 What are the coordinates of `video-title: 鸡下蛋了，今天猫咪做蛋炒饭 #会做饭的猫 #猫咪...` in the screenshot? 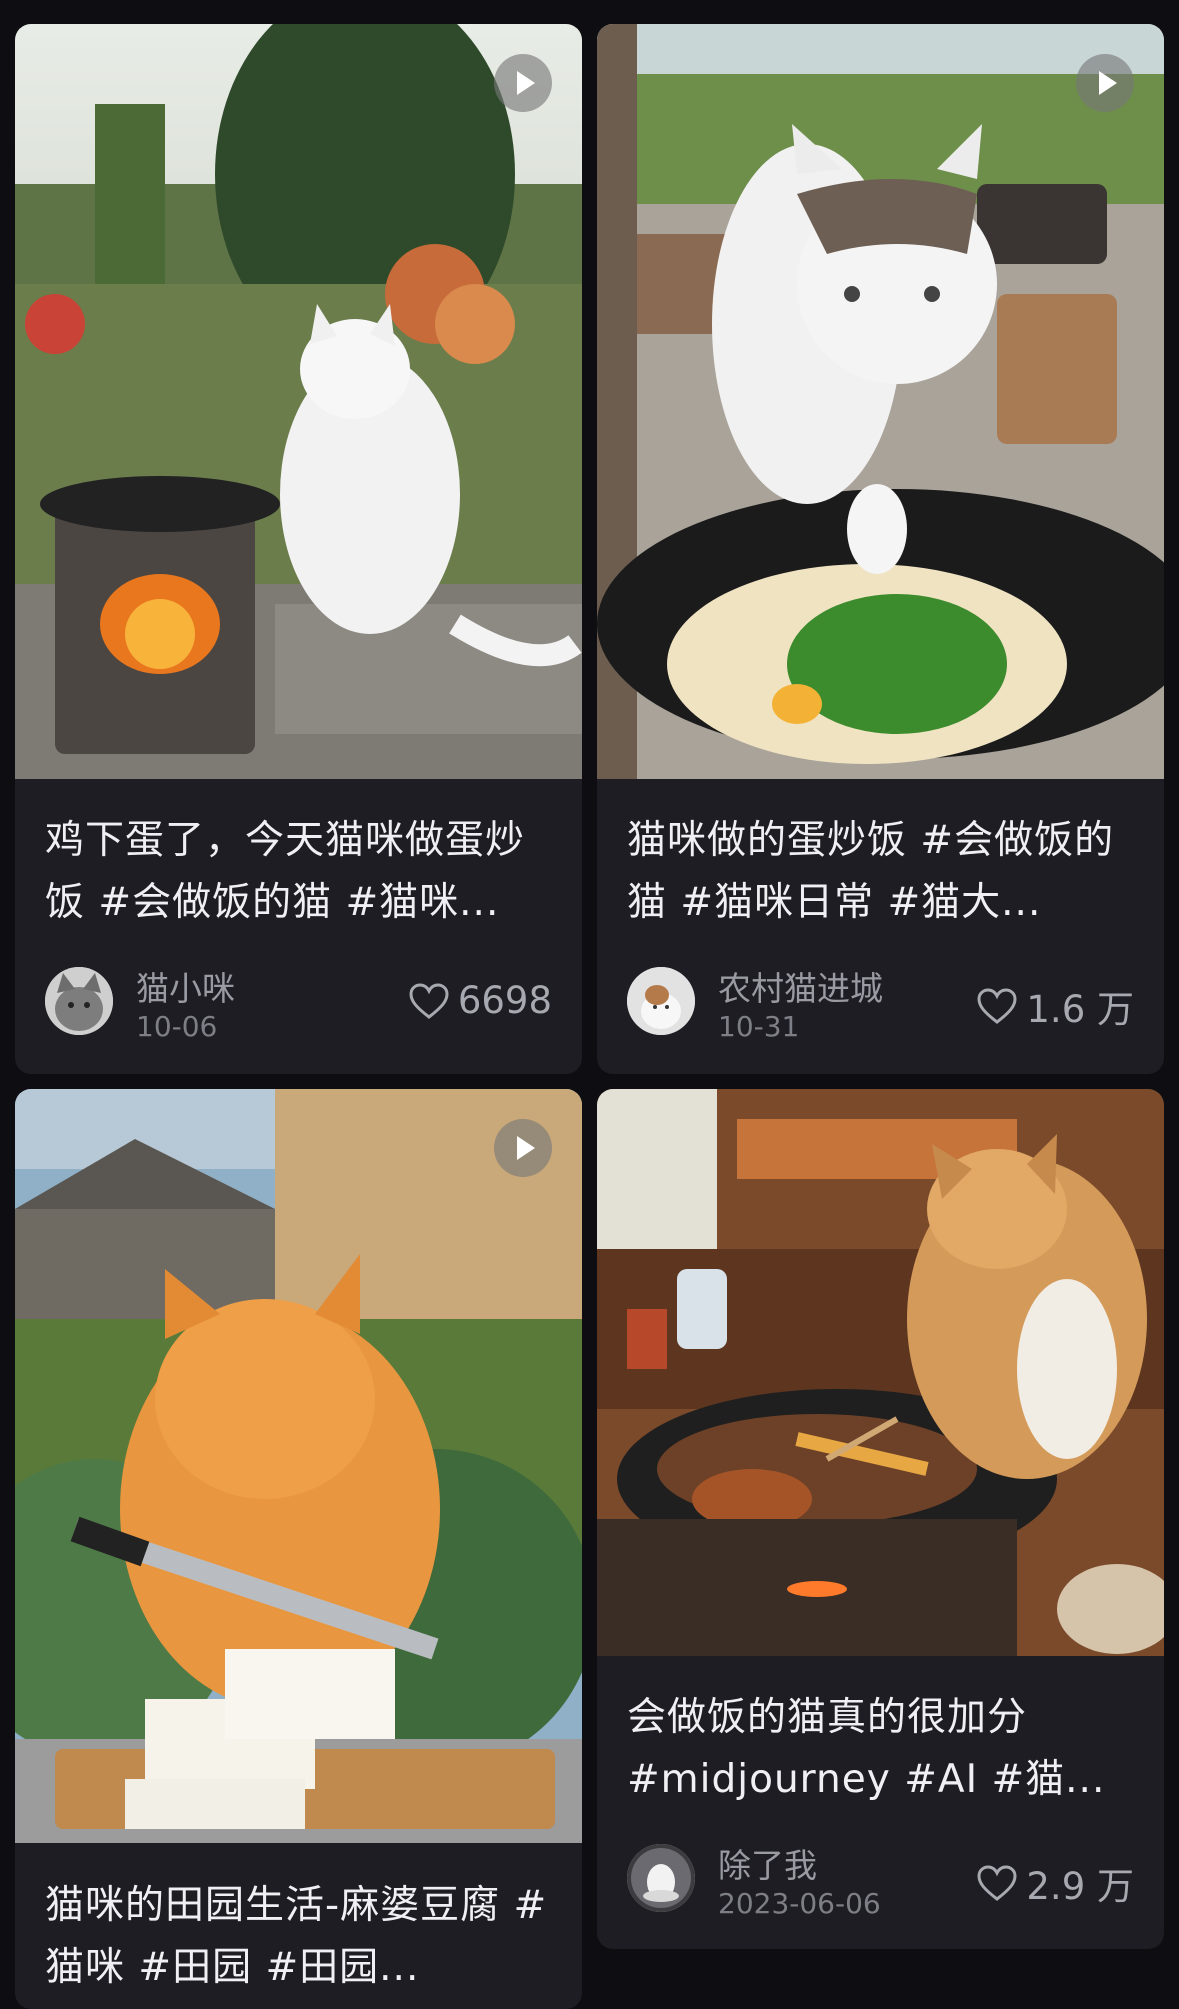 It's located at (298, 872).